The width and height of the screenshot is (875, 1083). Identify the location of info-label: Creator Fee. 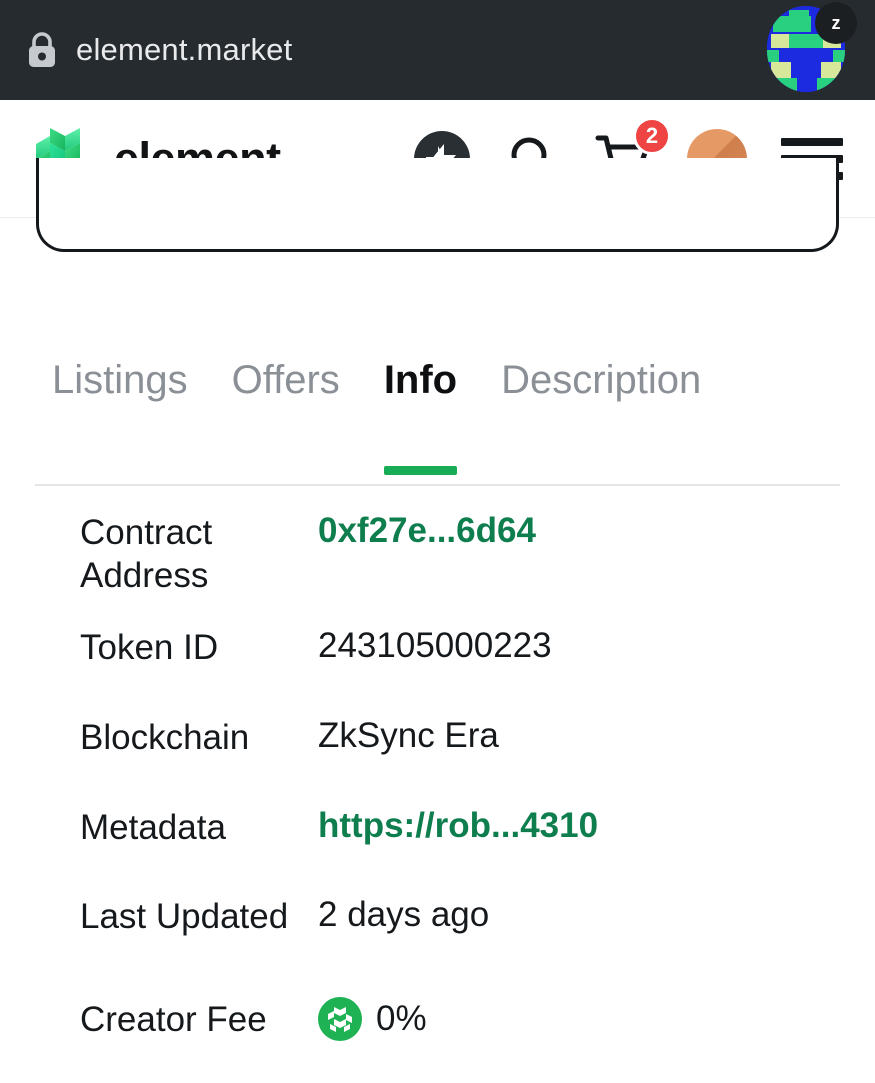
(173, 1020).